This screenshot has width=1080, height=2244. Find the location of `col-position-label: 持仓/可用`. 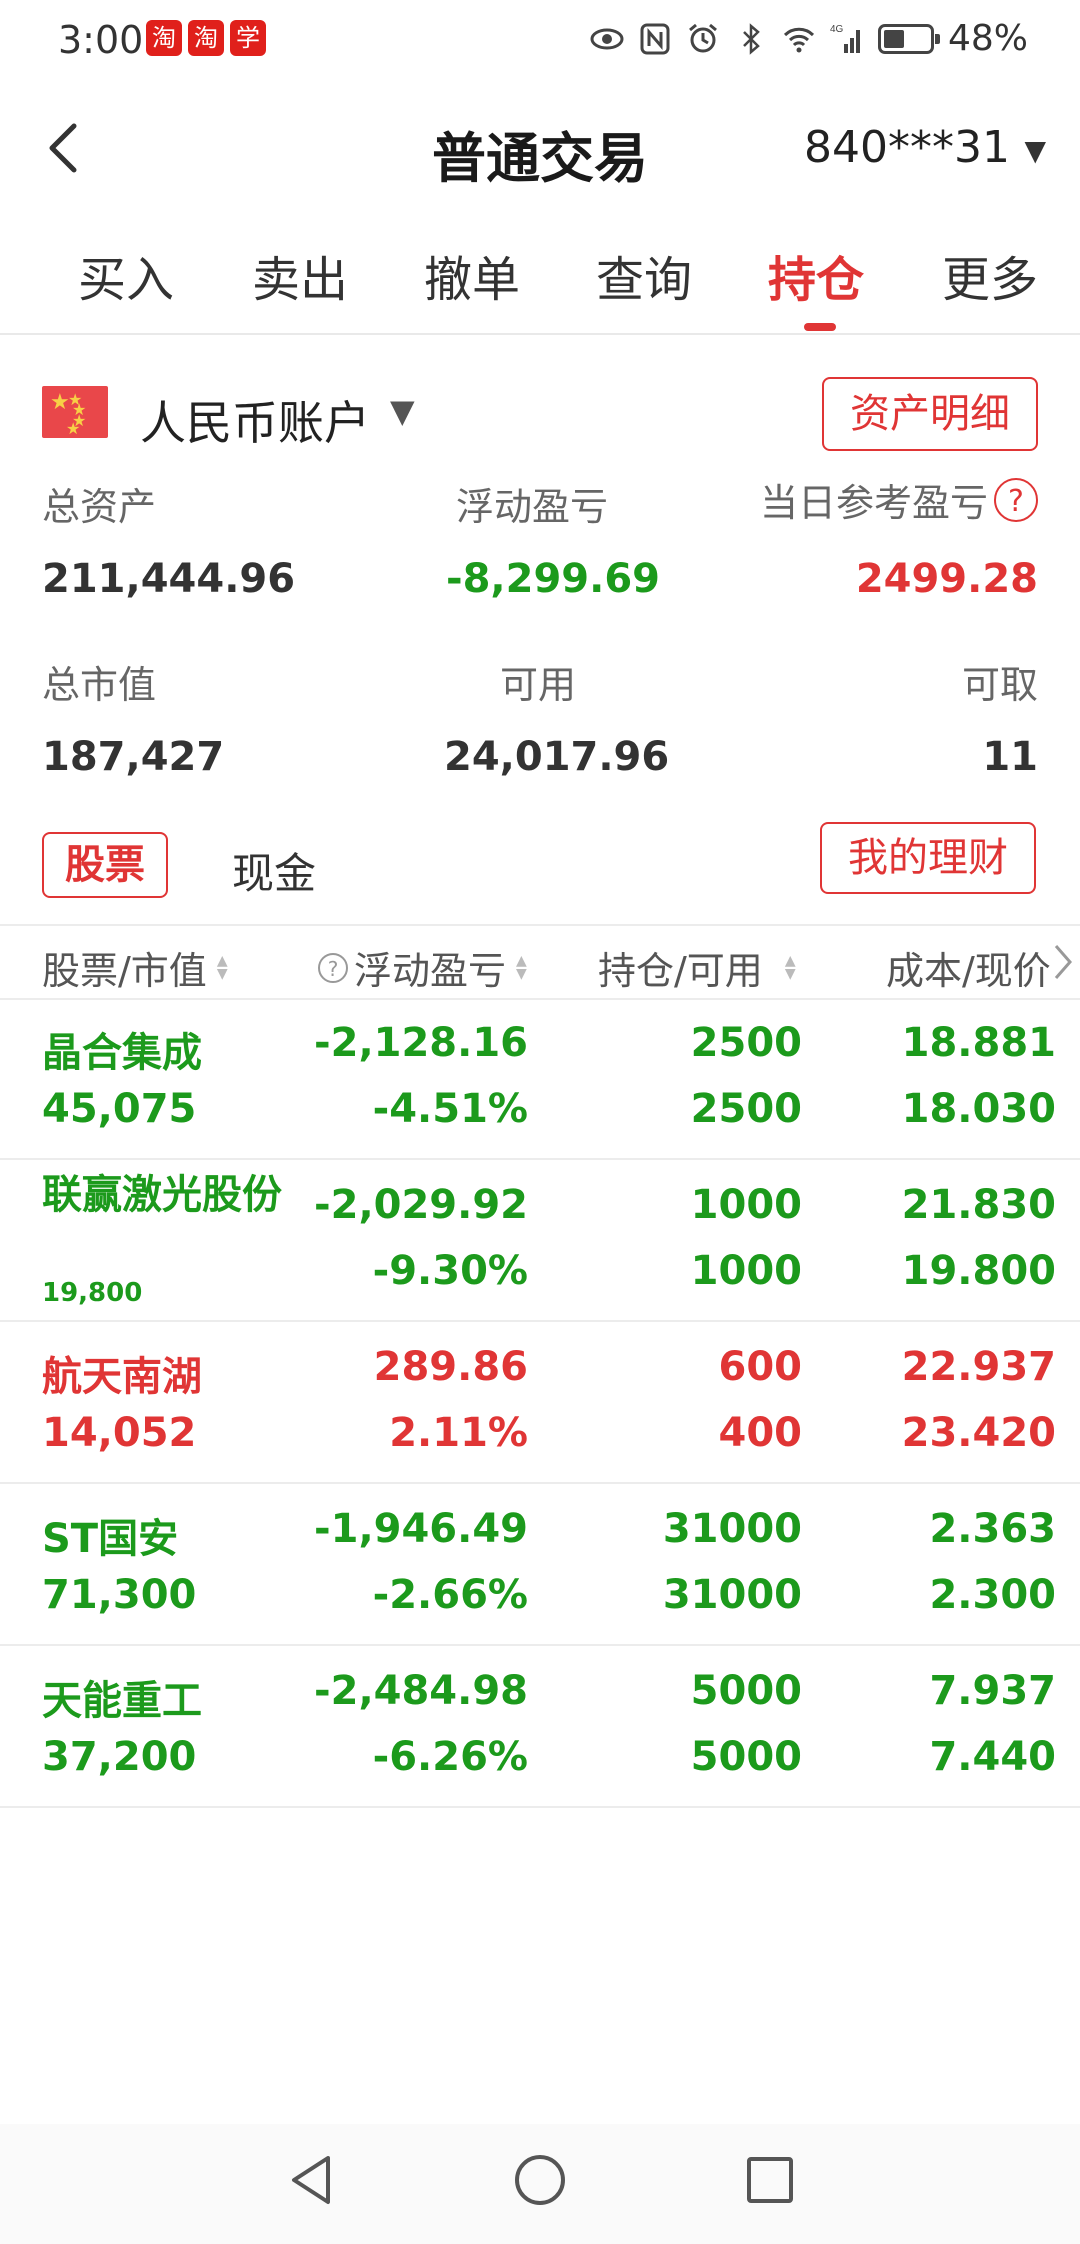

col-position-label: 持仓/可用 is located at coordinates (680, 971).